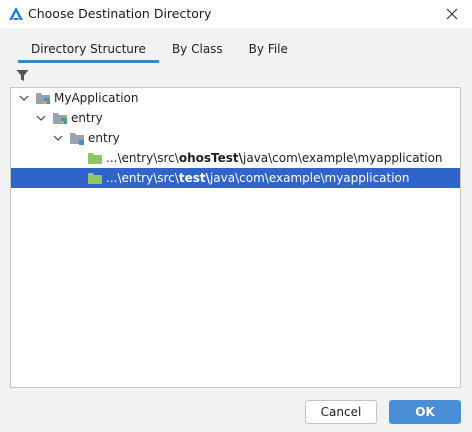 This screenshot has width=472, height=432. Describe the element at coordinates (235, 138) in the screenshot. I see `tree-node-source-set: entry` at that location.